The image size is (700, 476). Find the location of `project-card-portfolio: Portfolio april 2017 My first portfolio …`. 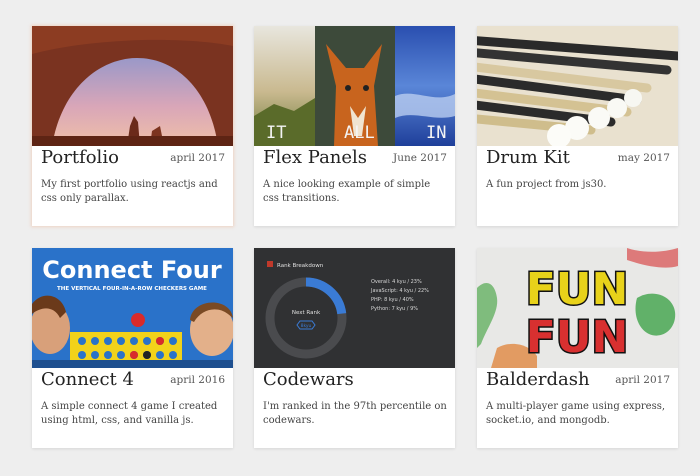

project-card-portfolio: Portfolio april 2017 My first portfolio … is located at coordinates (132, 126).